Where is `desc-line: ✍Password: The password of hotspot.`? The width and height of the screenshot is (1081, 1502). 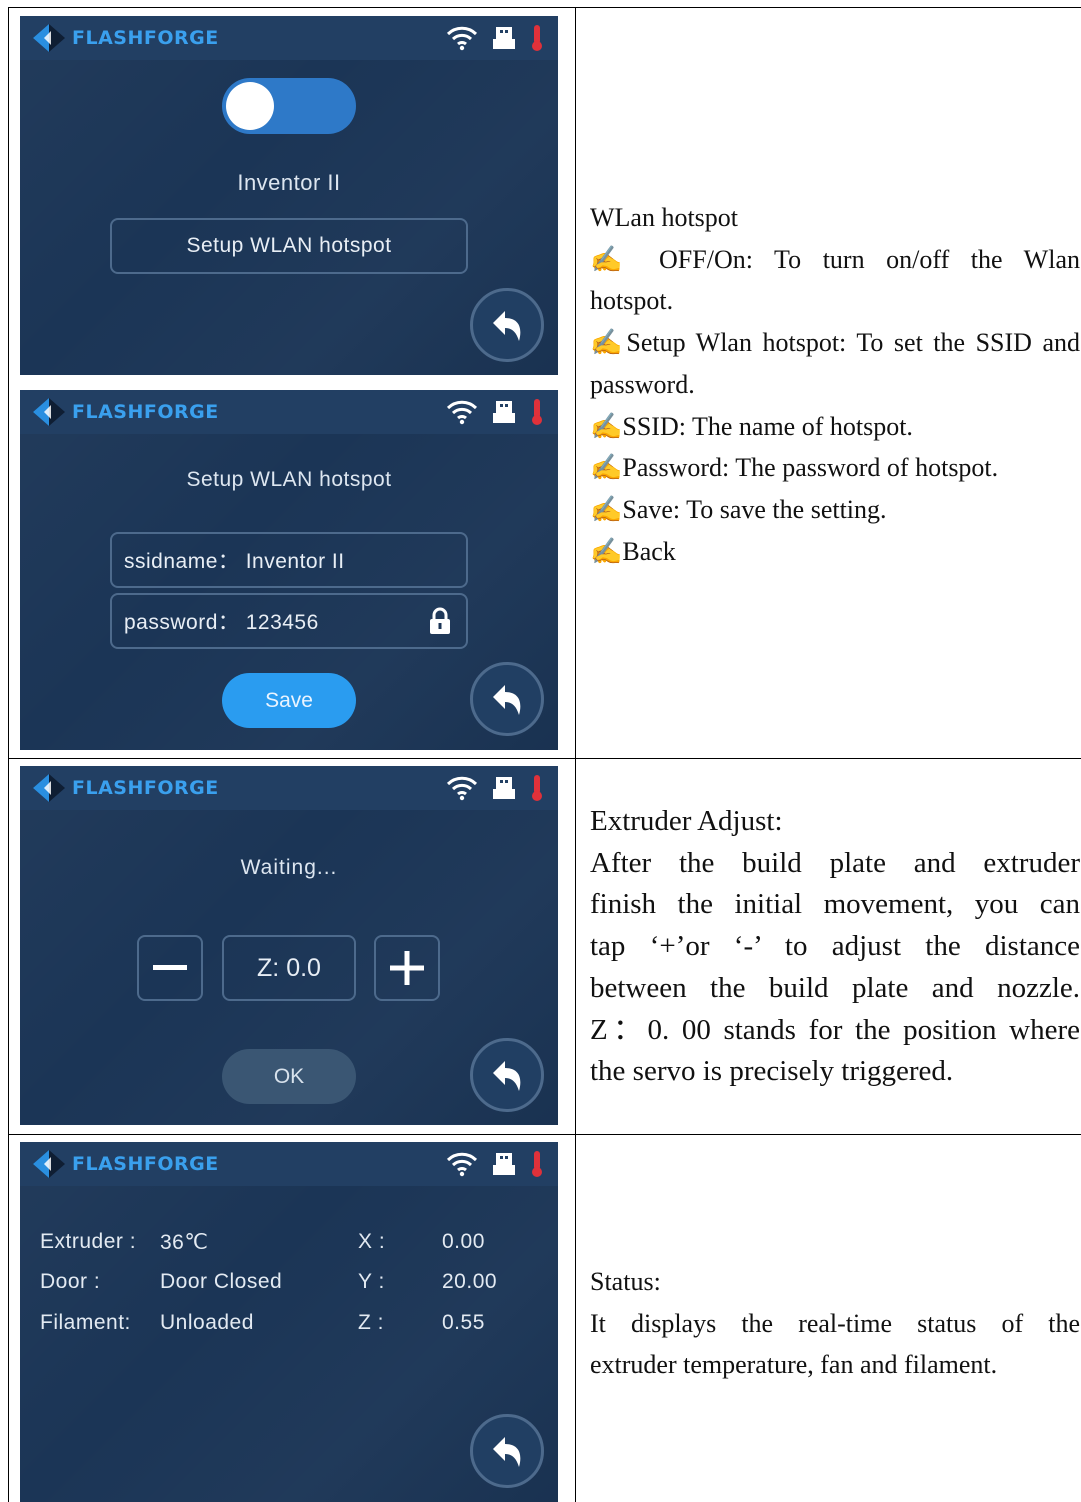 desc-line: ✍Password: The password of hotspot. is located at coordinates (794, 468).